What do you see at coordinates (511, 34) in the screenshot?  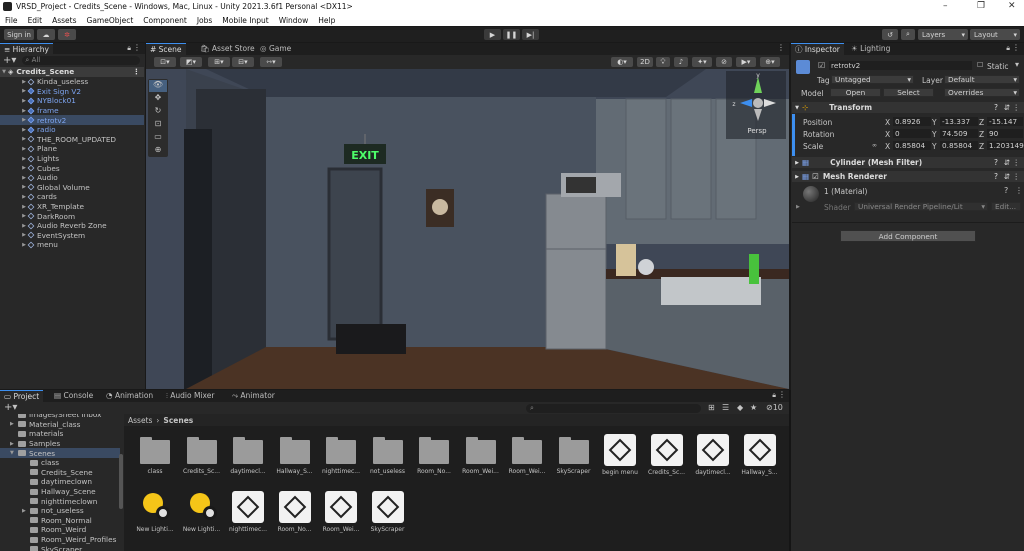 I see `pause-button: ❚❚` at bounding box center [511, 34].